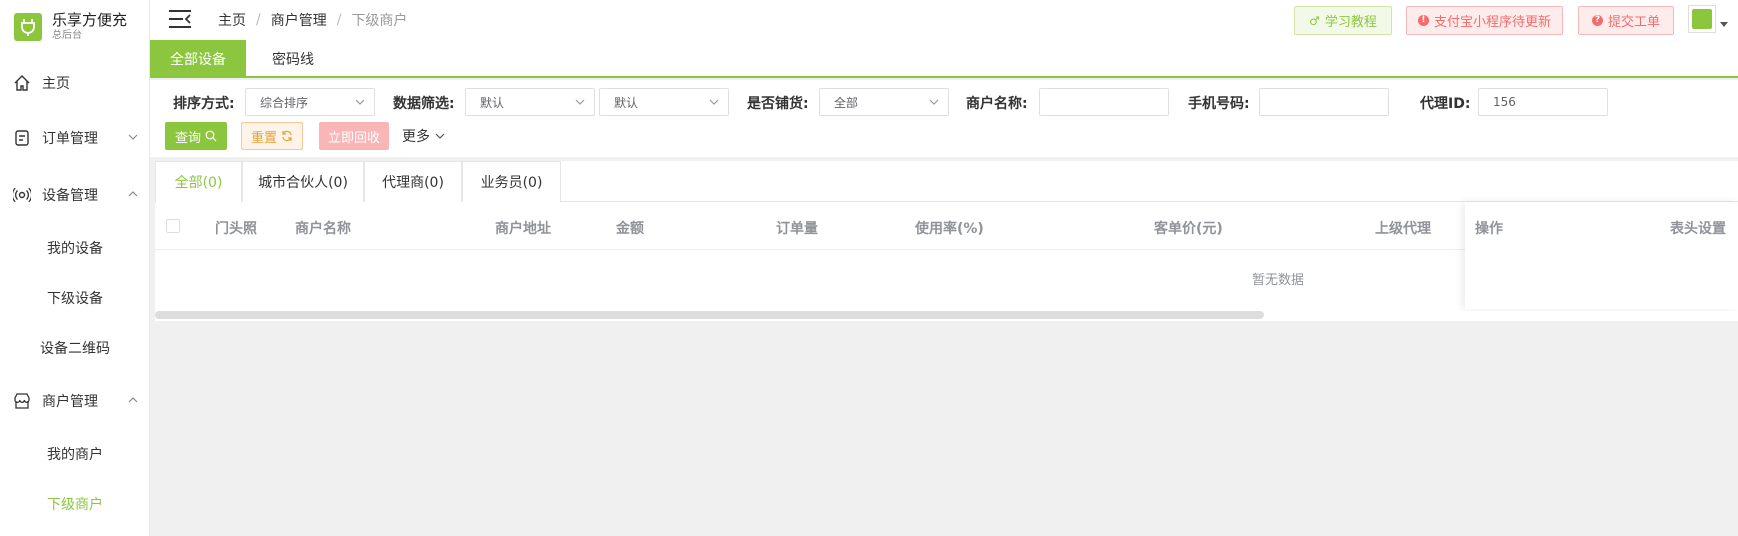  I want to click on sidebar-subitem-my-devices: 我的设备, so click(75, 248).